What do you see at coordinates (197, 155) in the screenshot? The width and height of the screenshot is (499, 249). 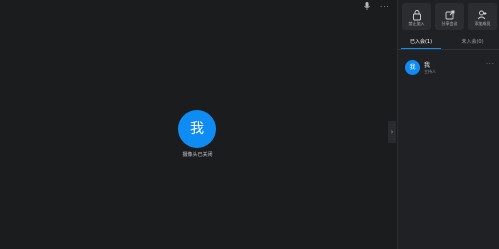 I see `camera-status-text: 摄像头已关闭` at bounding box center [197, 155].